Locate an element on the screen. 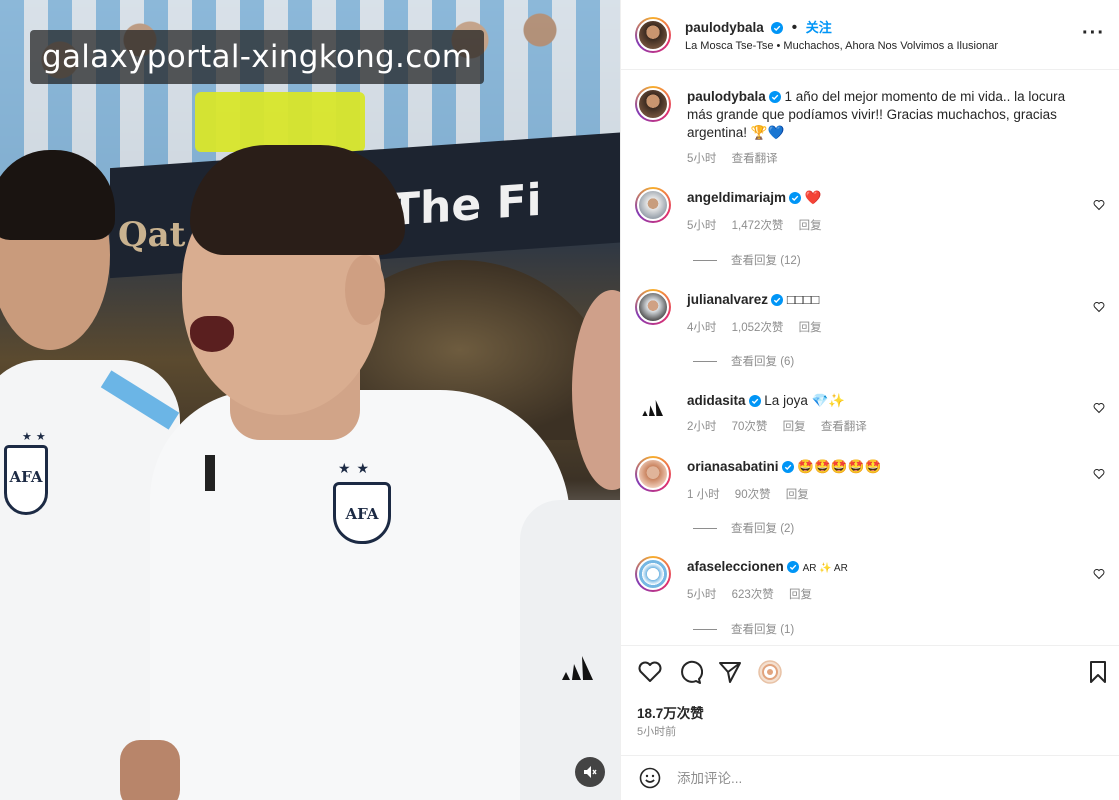  comment-translate-link: 查看翻译 is located at coordinates (844, 427).